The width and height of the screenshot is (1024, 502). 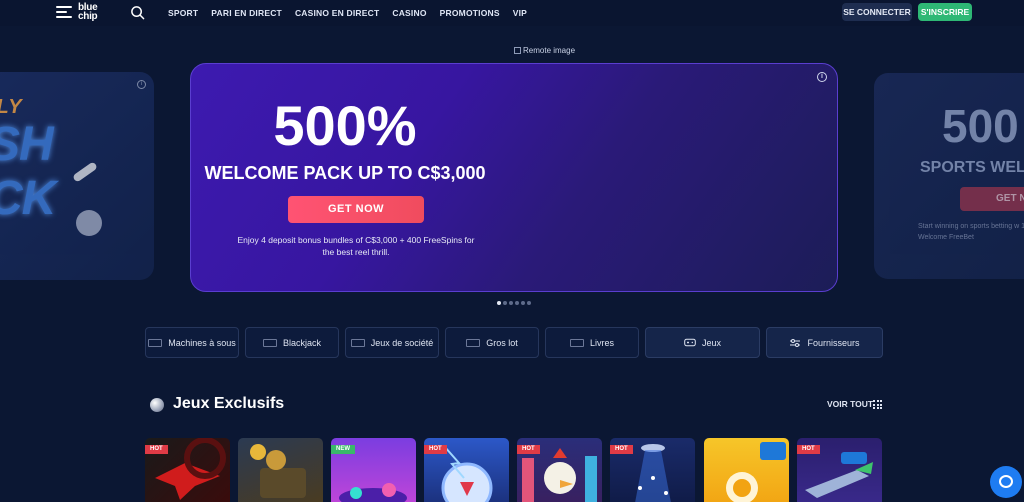 I want to click on see-all-link: VOIR TOUT, so click(x=850, y=404).